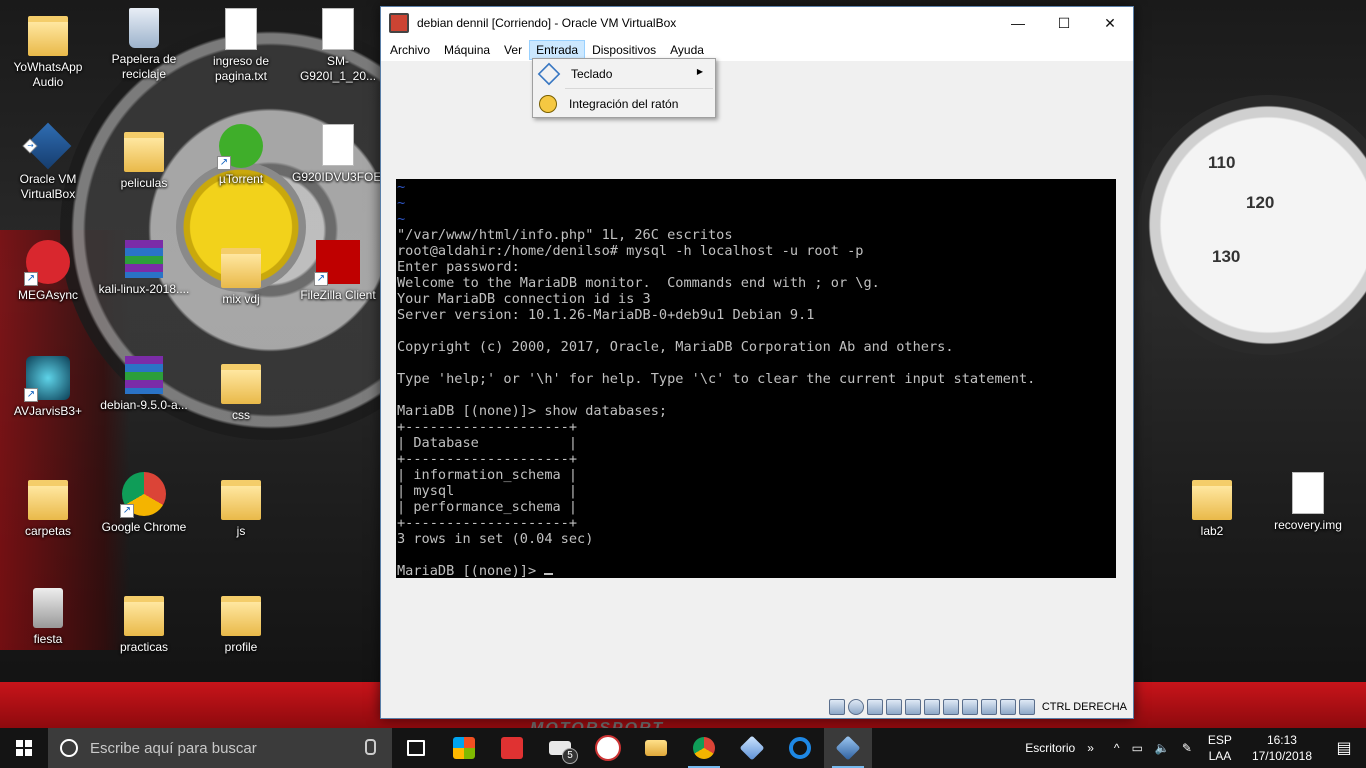  What do you see at coordinates (1018, 23) in the screenshot?
I see `minimize-button: —` at bounding box center [1018, 23].